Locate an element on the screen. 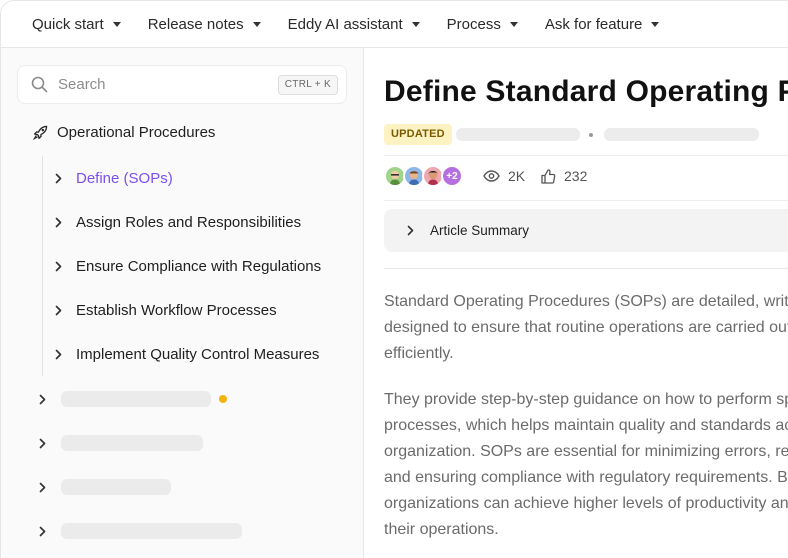  date-placeholder is located at coordinates (681, 134).